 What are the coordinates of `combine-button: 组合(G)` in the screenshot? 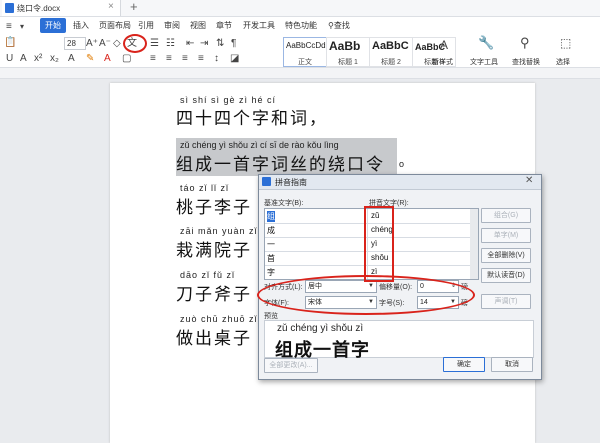 It's located at (506, 215).